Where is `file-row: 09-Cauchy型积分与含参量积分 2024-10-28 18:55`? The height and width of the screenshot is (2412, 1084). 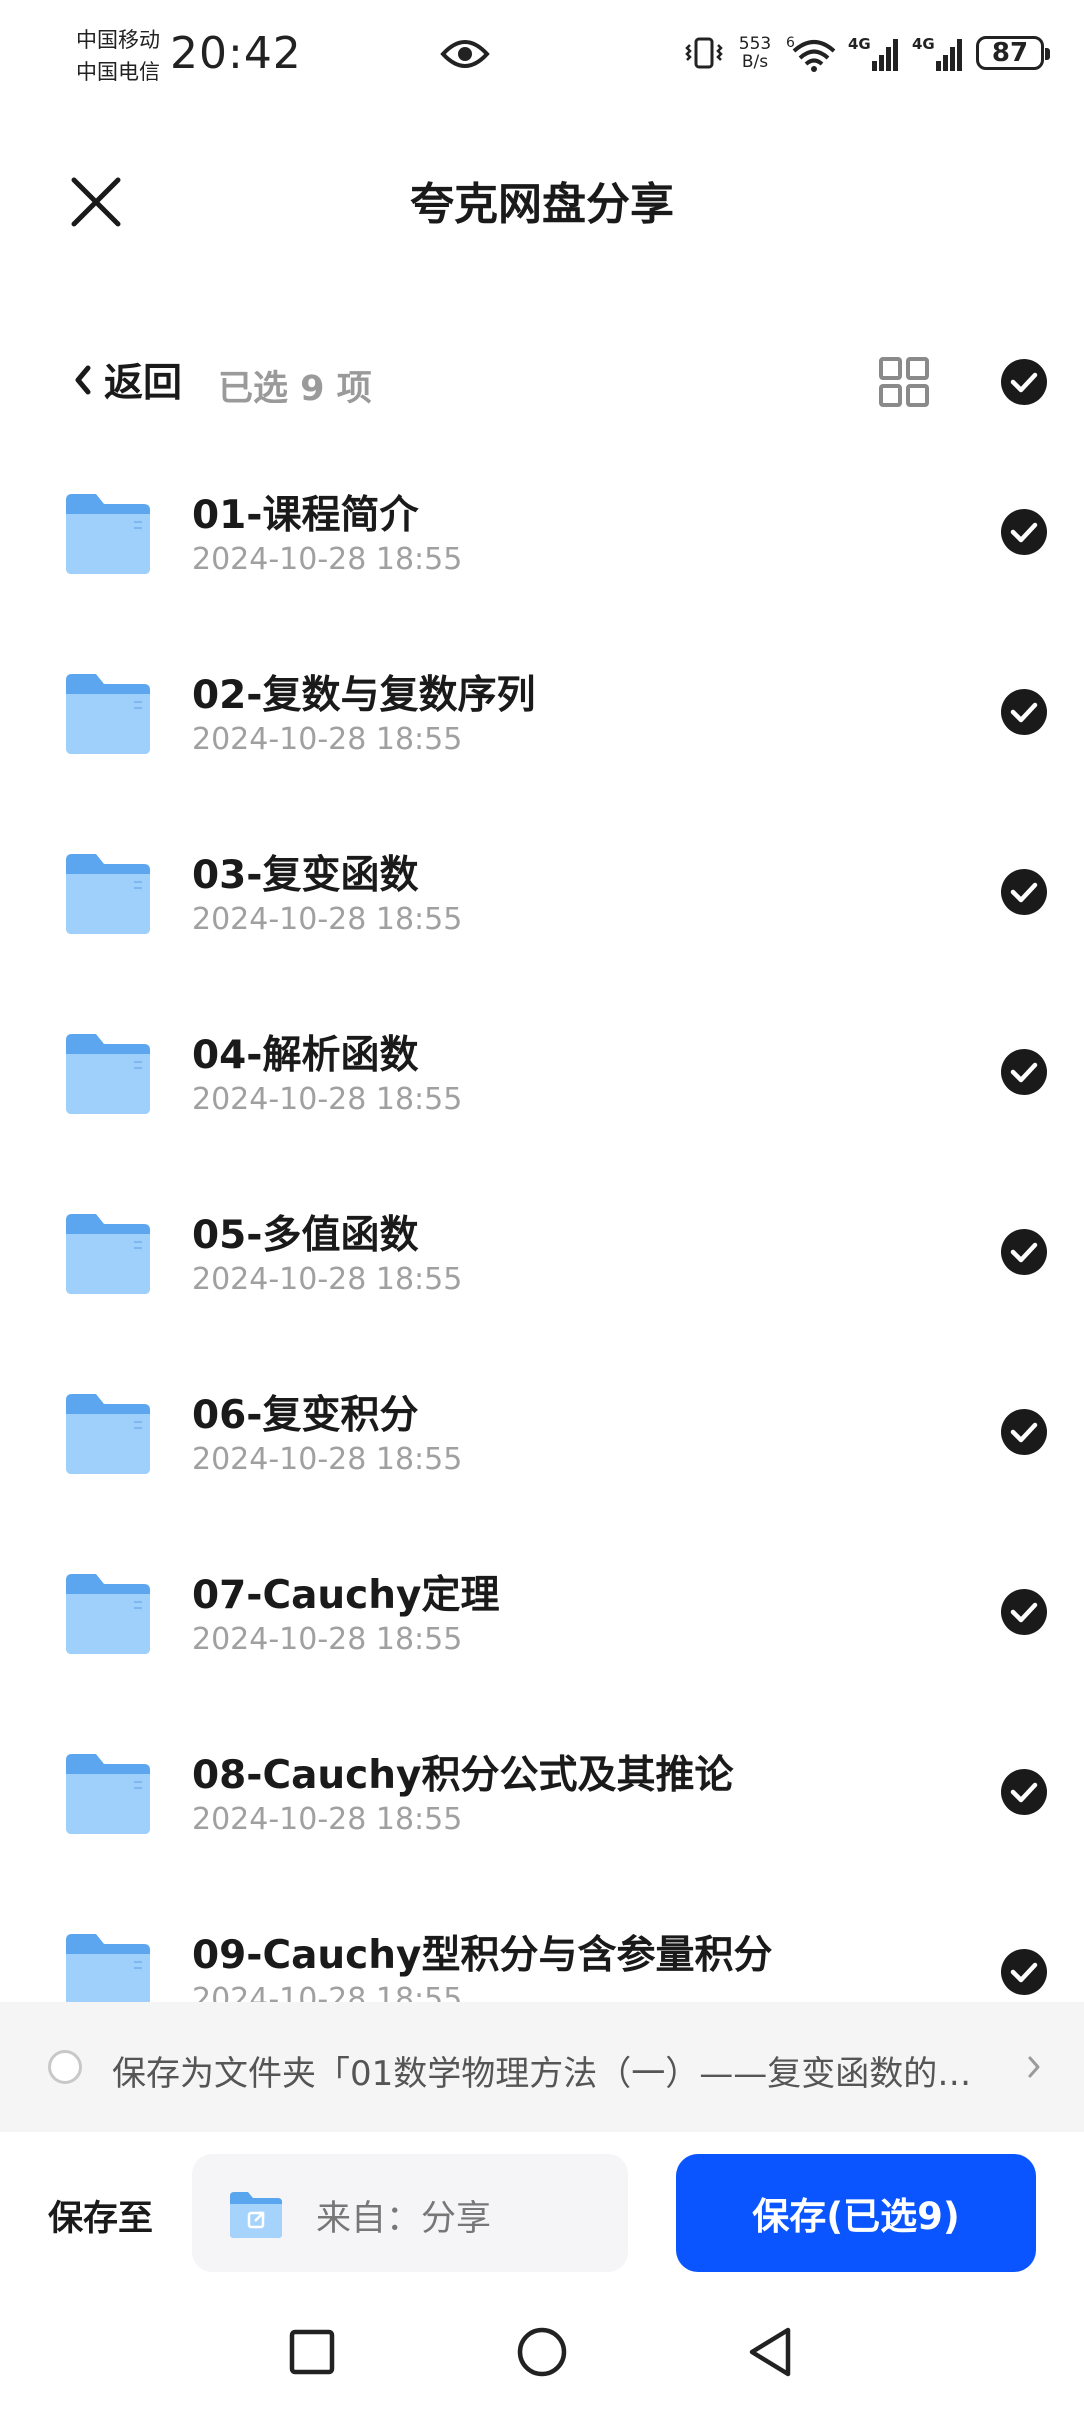
file-row: 09-Cauchy型积分与含参量积分 2024-10-28 18:55 is located at coordinates (542, 1941).